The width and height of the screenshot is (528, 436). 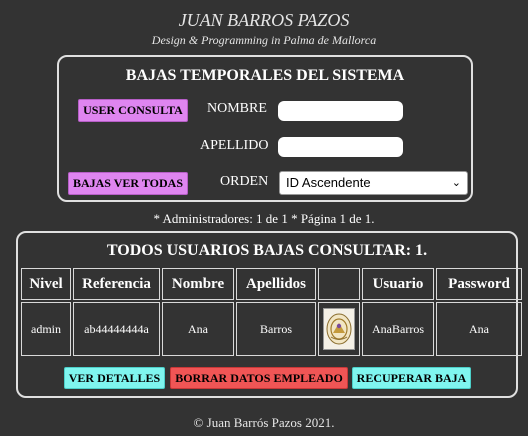 What do you see at coordinates (198, 329) in the screenshot?
I see `cell-nombre: Ana` at bounding box center [198, 329].